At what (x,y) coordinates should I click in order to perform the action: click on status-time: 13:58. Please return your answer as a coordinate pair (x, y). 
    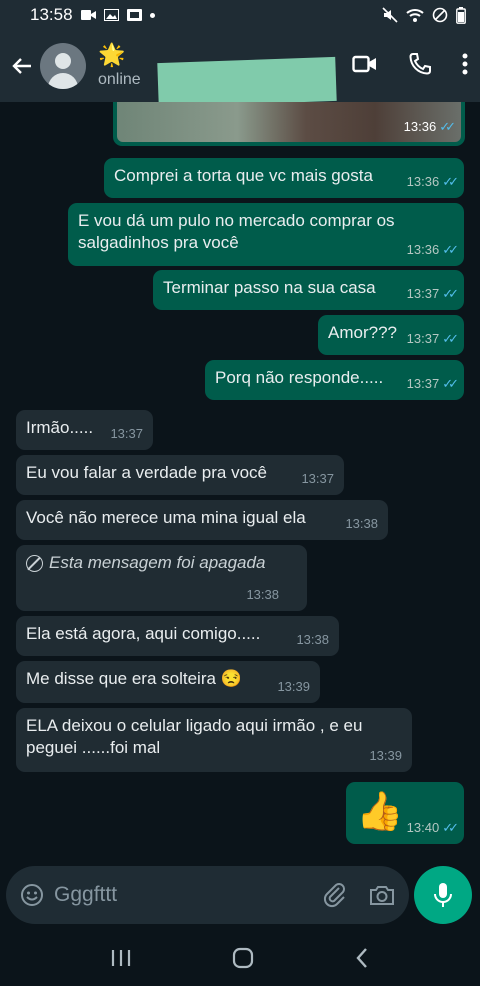
    Looking at the image, I should click on (51, 14).